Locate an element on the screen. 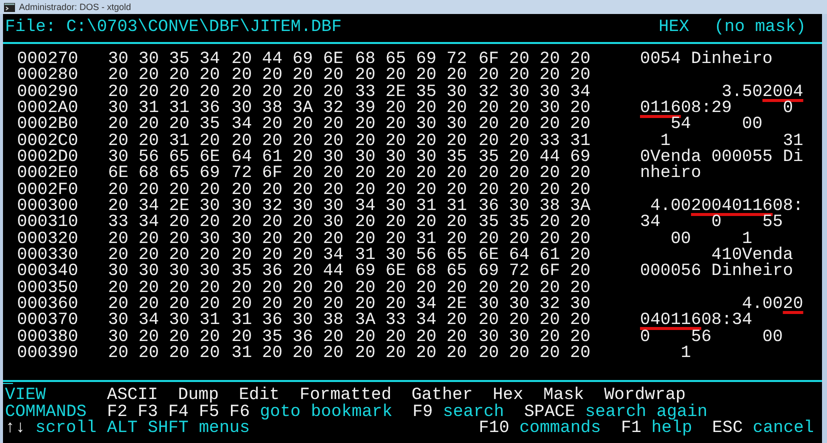 This screenshot has height=443, width=827. offset-label: 000310 is located at coordinates (48, 223).